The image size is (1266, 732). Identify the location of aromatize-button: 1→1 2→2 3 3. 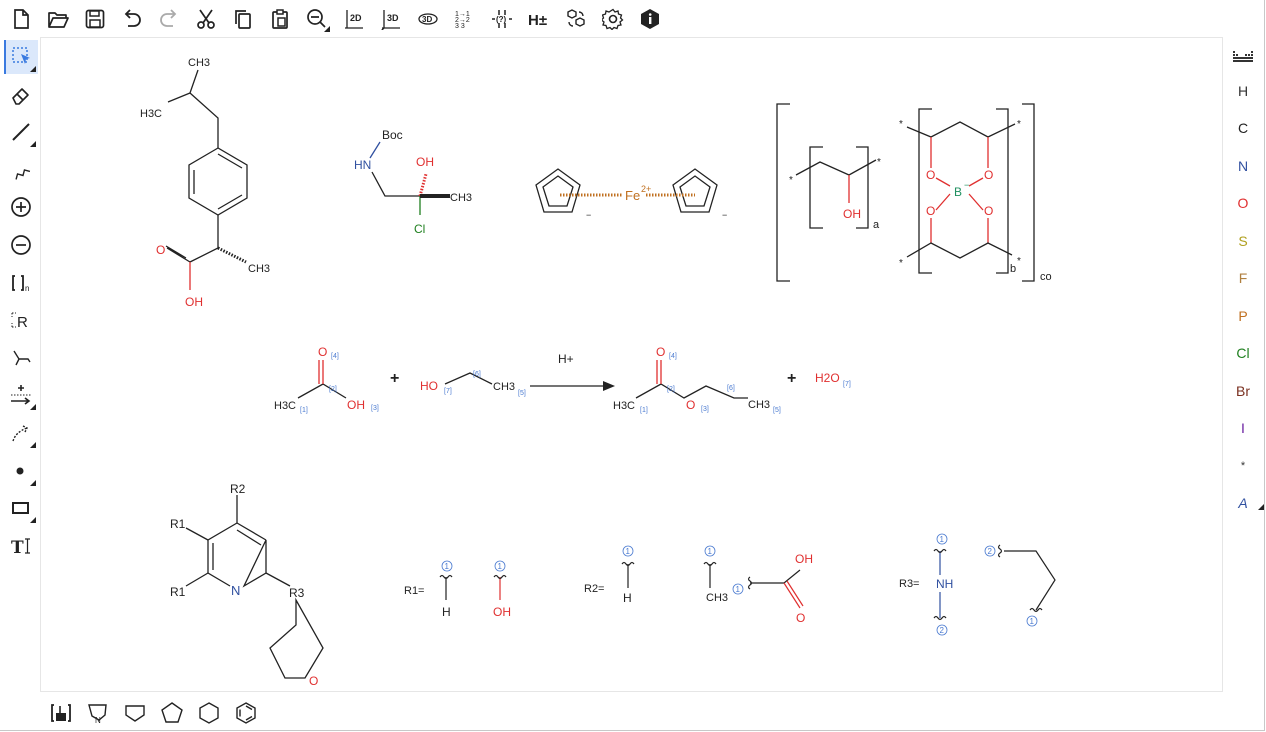
(465, 19).